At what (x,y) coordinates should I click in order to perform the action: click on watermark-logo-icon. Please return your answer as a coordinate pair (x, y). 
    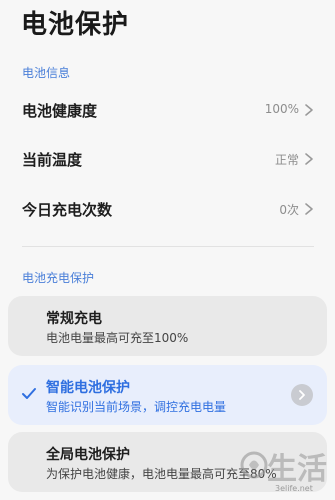
    Looking at the image, I should click on (254, 465).